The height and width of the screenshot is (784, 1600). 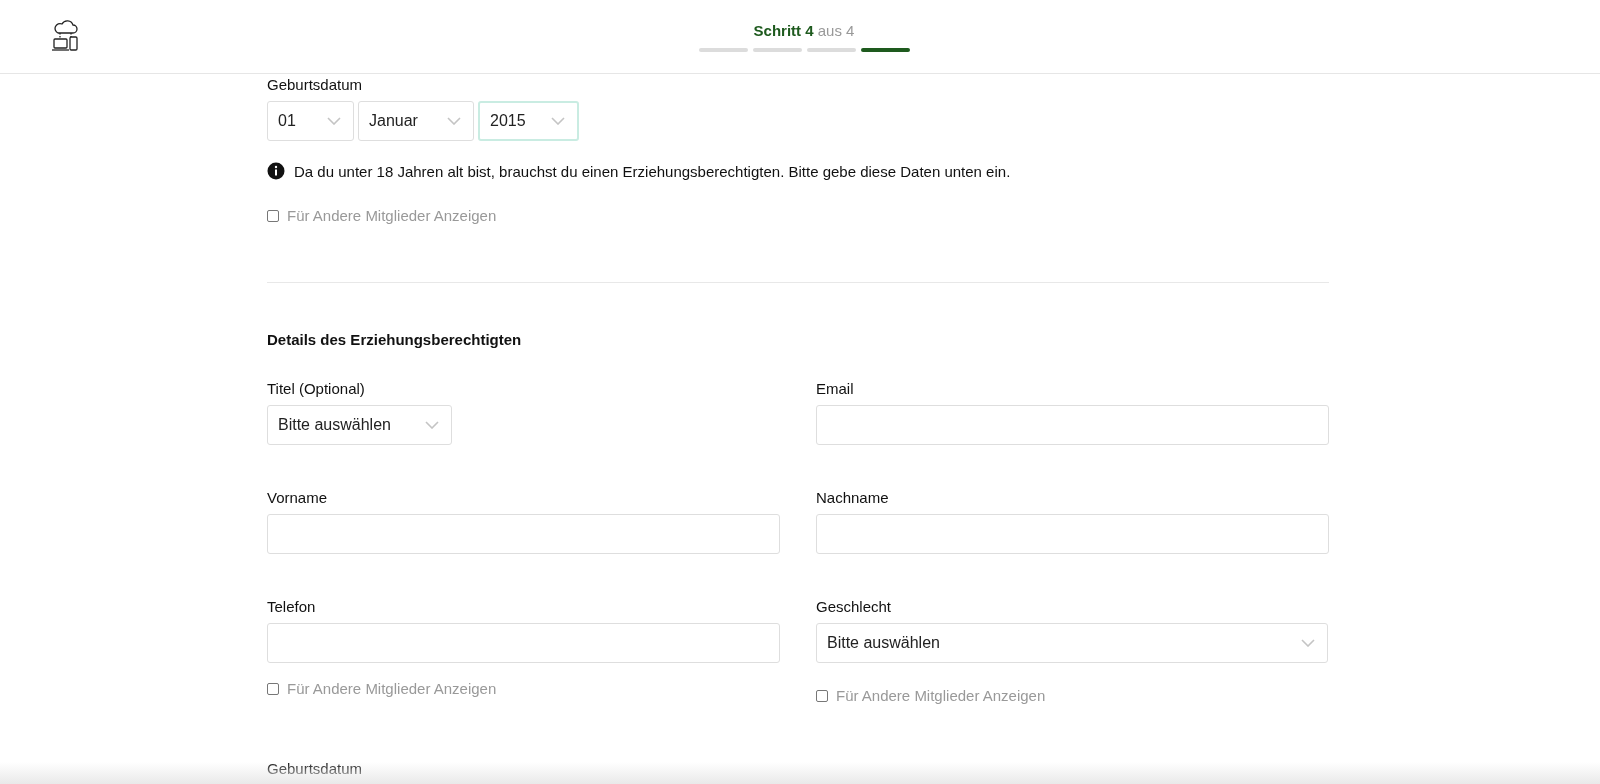 I want to click on info-text: Da du unter 18 Jahren alt bist, brauchst du einen Erziehungsberechtigten. Bitte gebe diese Daten unten ein., so click(x=652, y=171).